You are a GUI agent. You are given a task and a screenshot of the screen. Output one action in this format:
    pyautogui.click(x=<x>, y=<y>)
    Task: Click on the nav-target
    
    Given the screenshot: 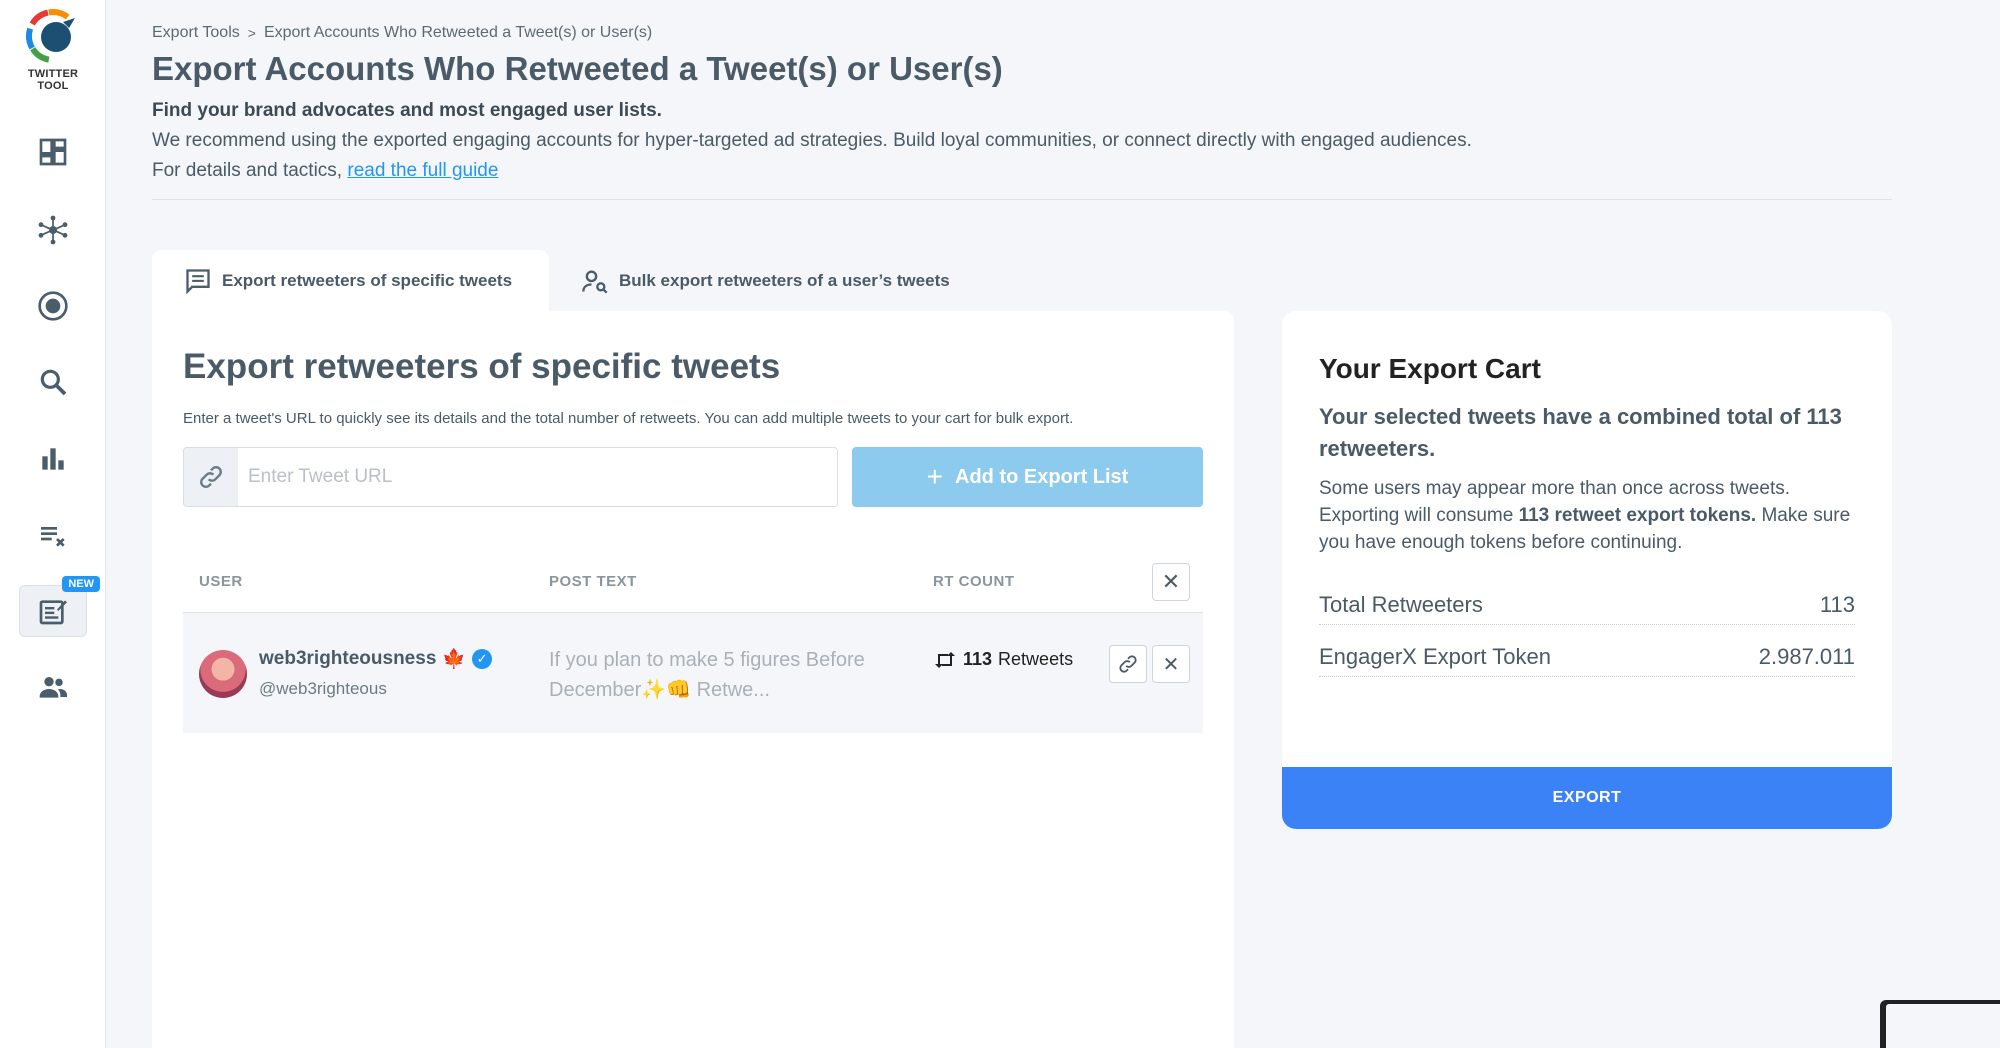 What is the action you would take?
    pyautogui.click(x=53, y=306)
    